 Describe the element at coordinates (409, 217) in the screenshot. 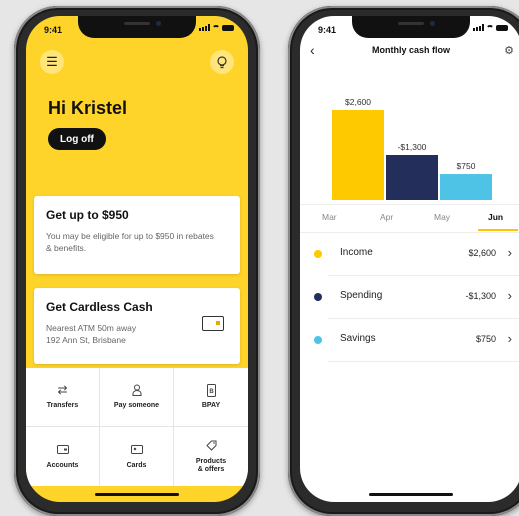

I see `month-selector: Mar Apr May Jun` at that location.